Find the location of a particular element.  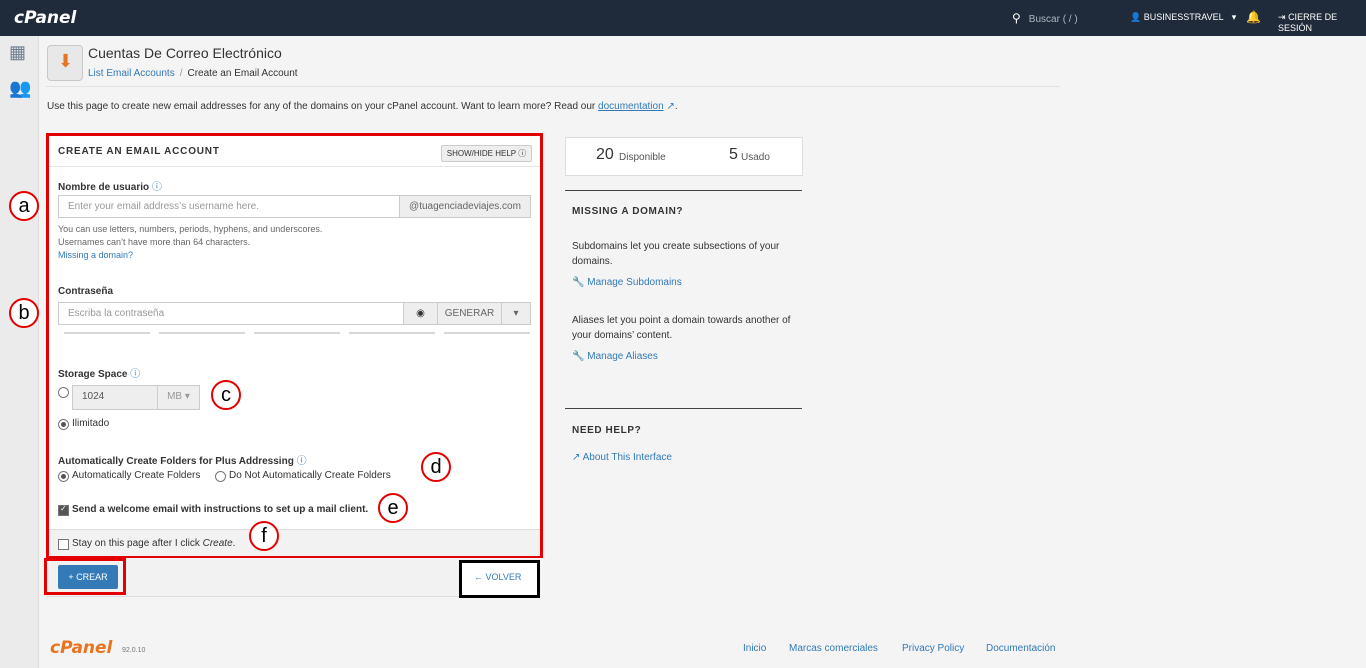

logout-button: ⇥ CIERRE DE SESIÓN is located at coordinates (1322, 22).